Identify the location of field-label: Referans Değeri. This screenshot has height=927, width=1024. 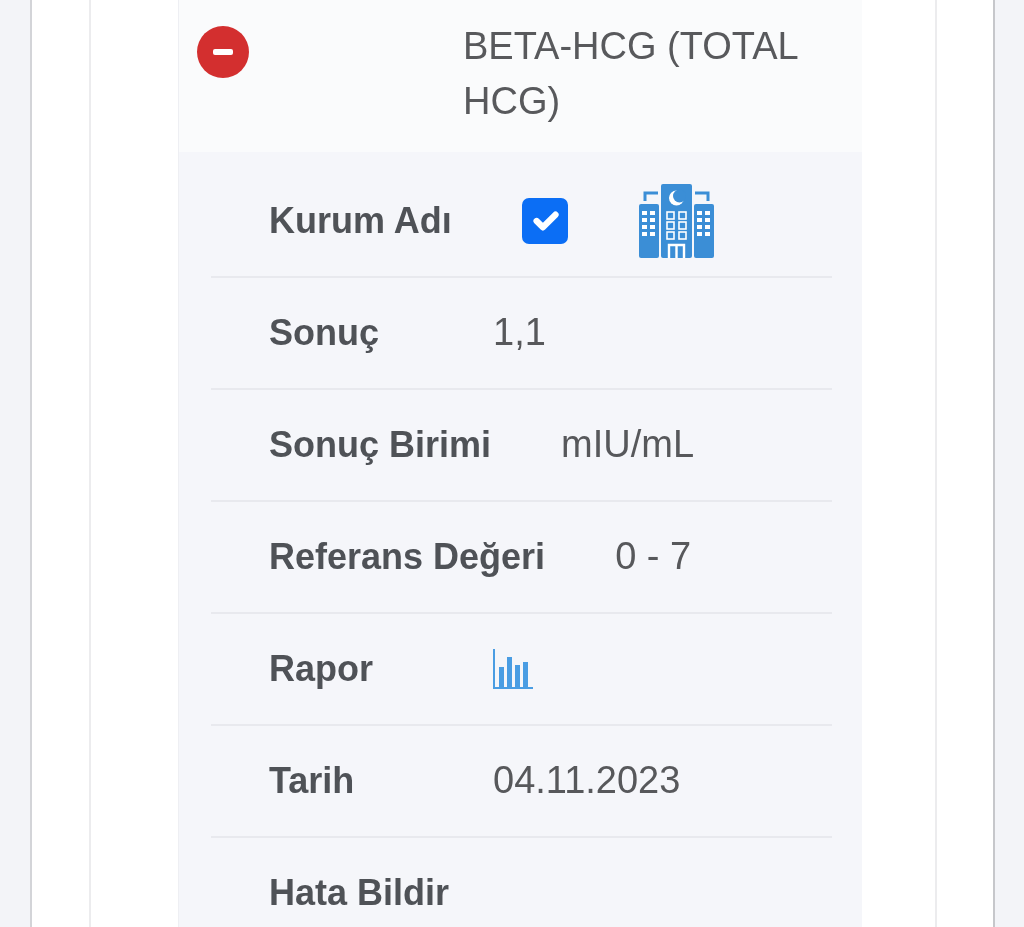
(407, 557).